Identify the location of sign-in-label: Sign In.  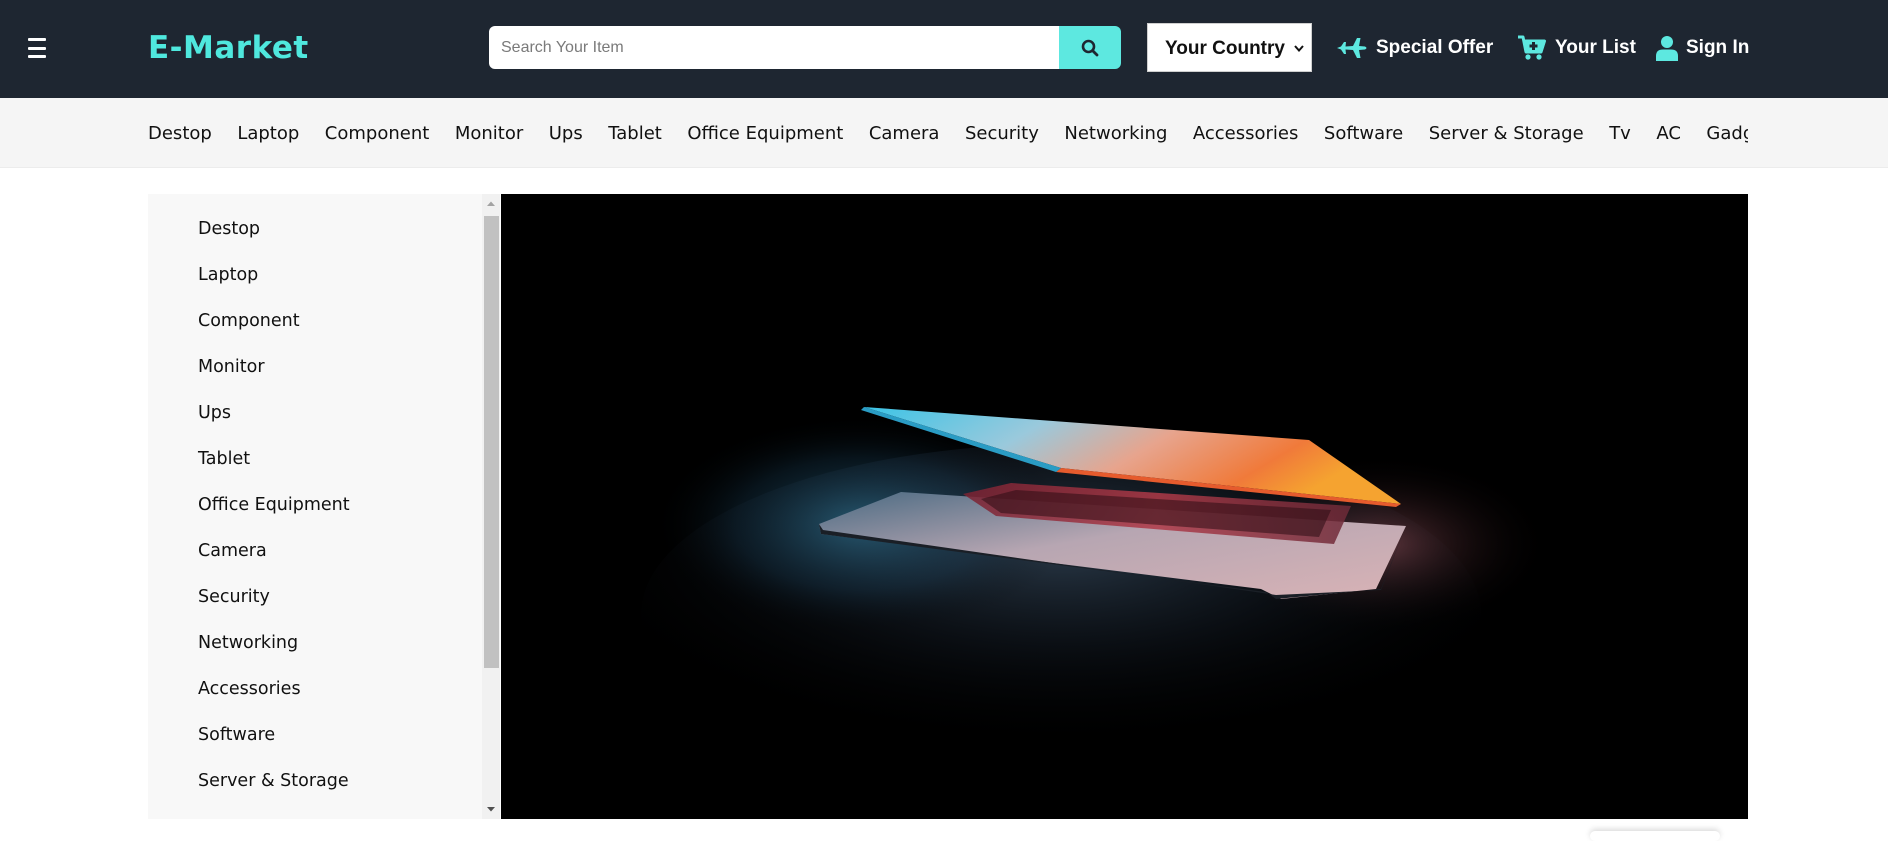
(1718, 47).